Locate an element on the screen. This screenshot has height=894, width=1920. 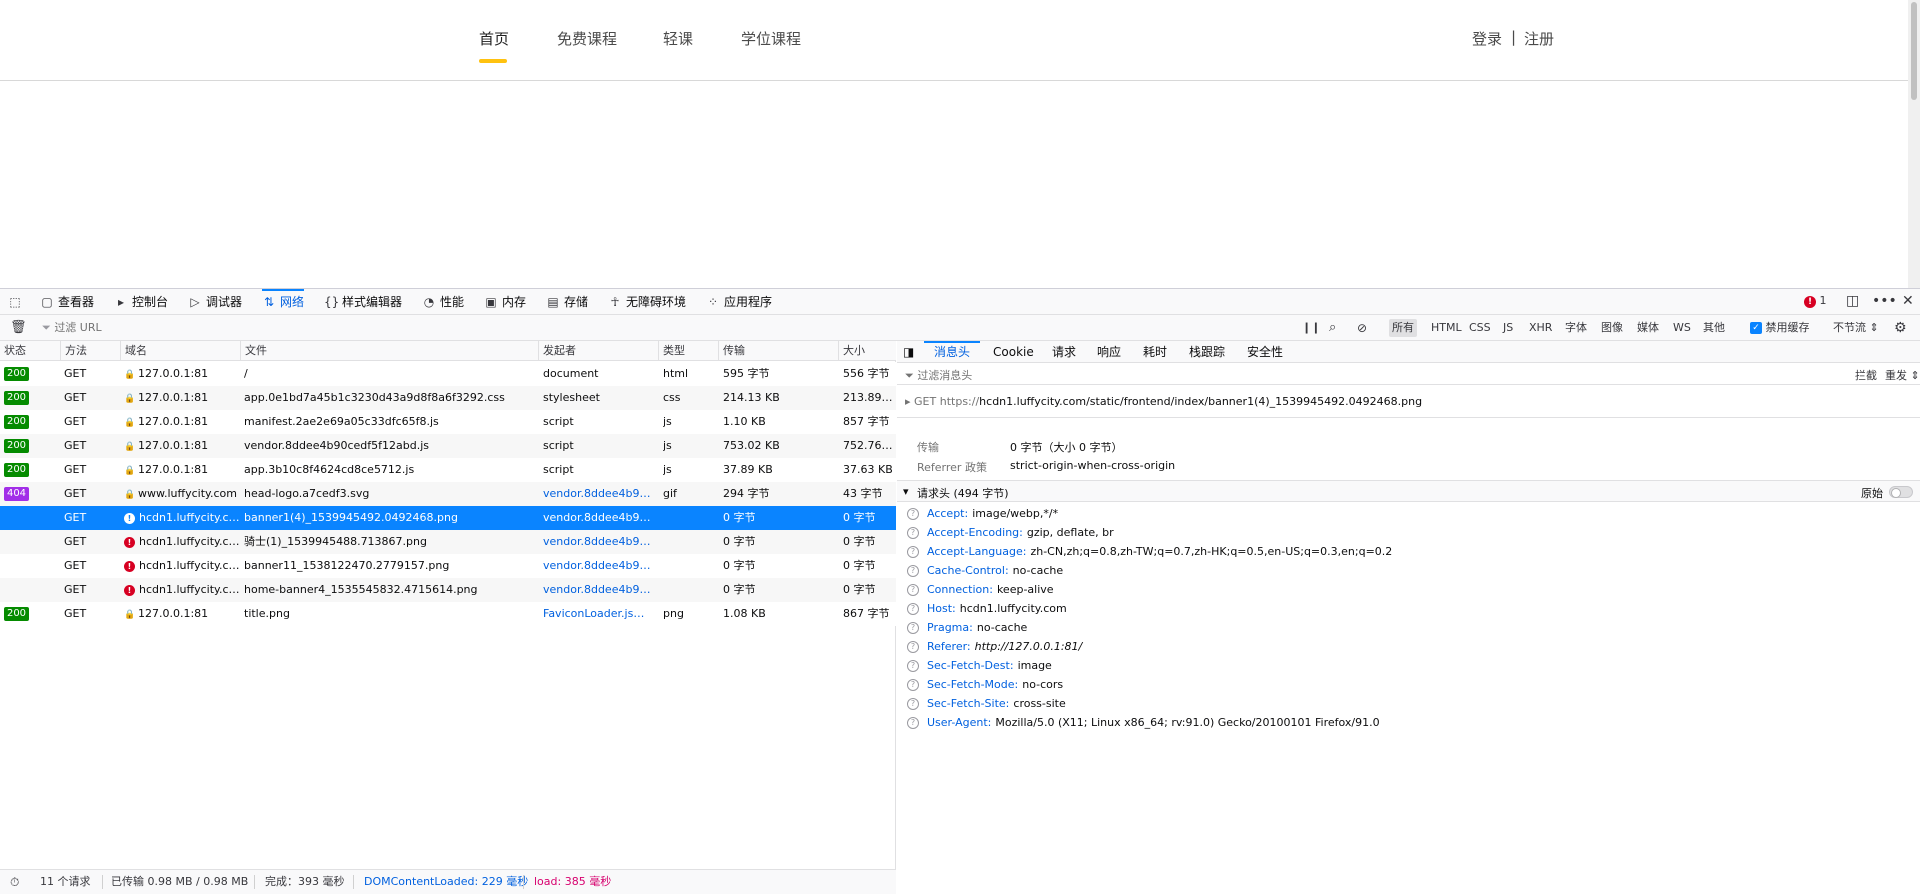
page-scrollbar is located at coordinates (1914, 144).